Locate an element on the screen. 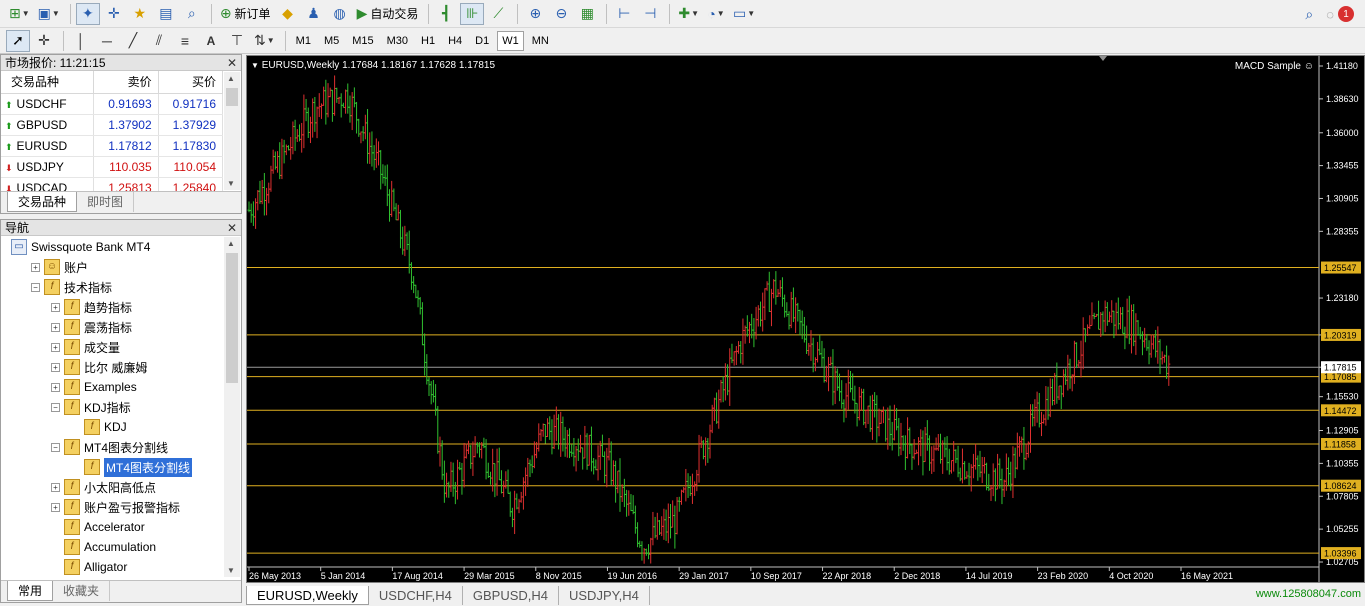 This screenshot has width=1365, height=606. bar-chart-icon: ┫ is located at coordinates (446, 14).